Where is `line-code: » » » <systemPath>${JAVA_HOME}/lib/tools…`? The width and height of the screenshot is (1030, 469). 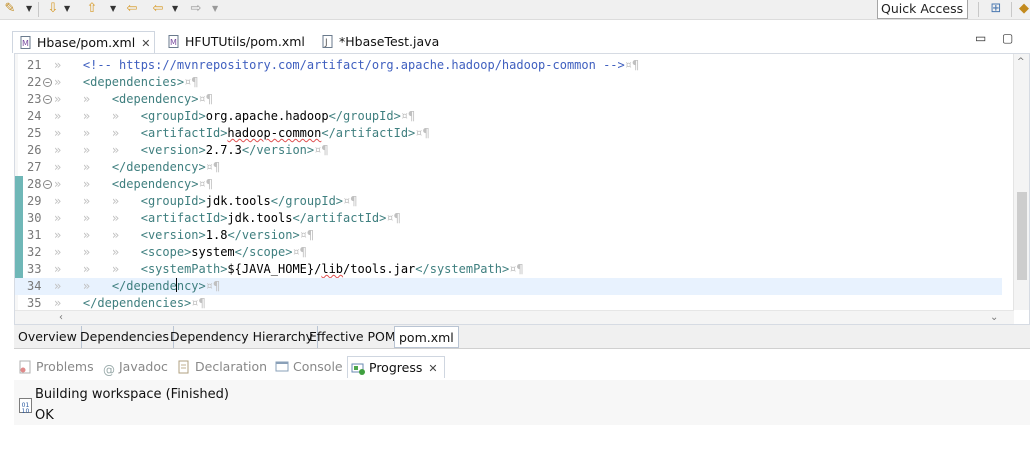
line-code: » » » <systemPath>${JAVA_HOME}/lib/tools… is located at coordinates (289, 269).